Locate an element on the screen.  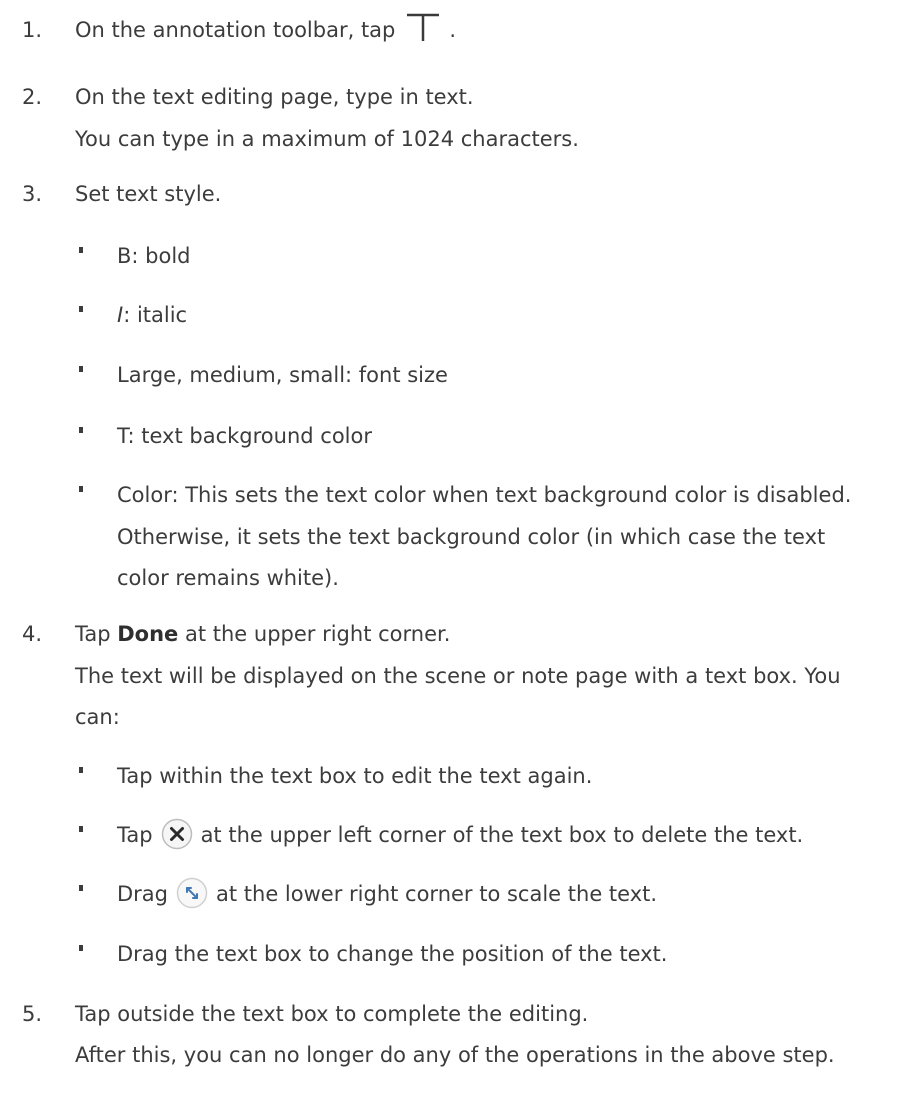
step-4-detail: can: is located at coordinates (451, 717).